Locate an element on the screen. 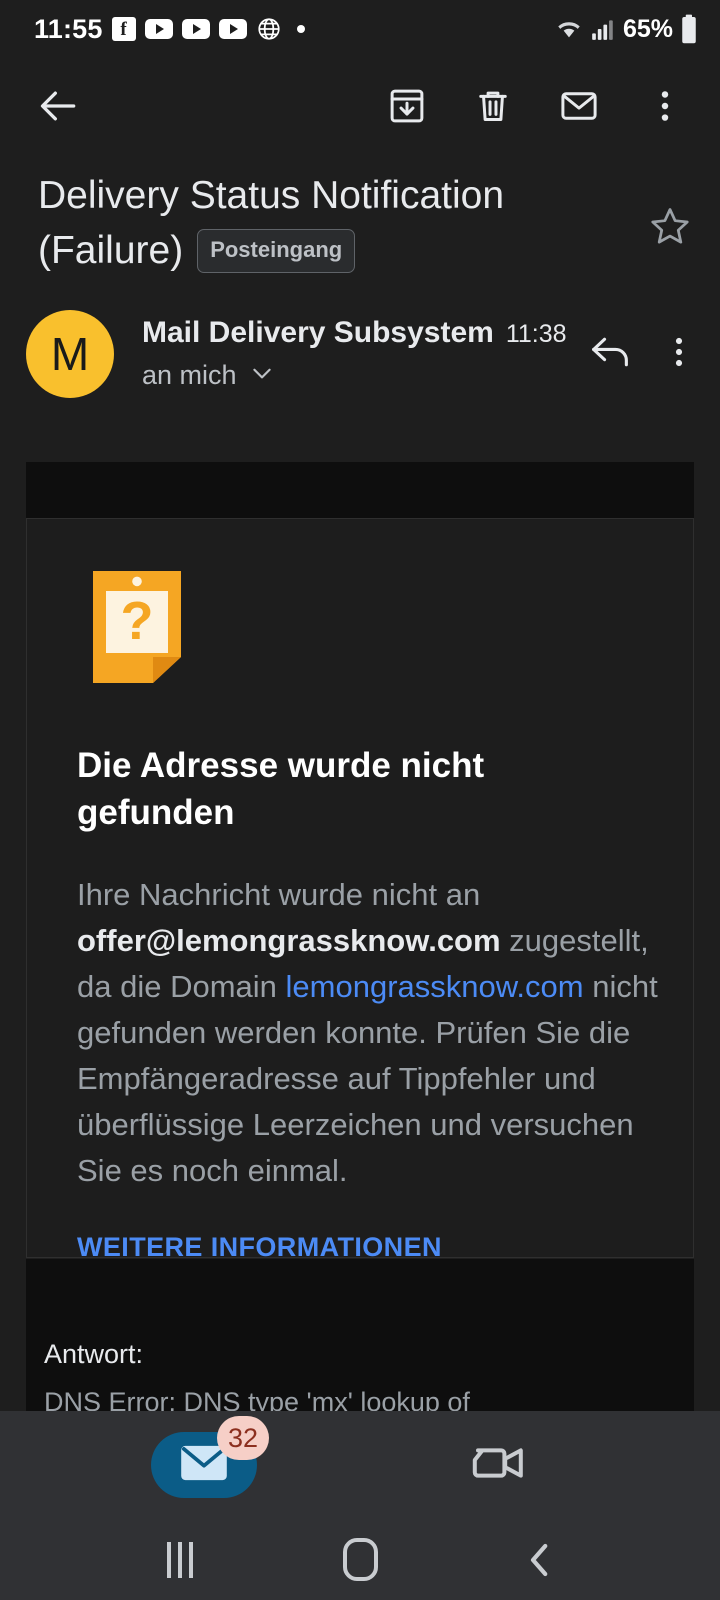 The width and height of the screenshot is (720, 1600). sender-details: Mail Delivery Subsystem 11:38 an mich is located at coordinates (354, 350).